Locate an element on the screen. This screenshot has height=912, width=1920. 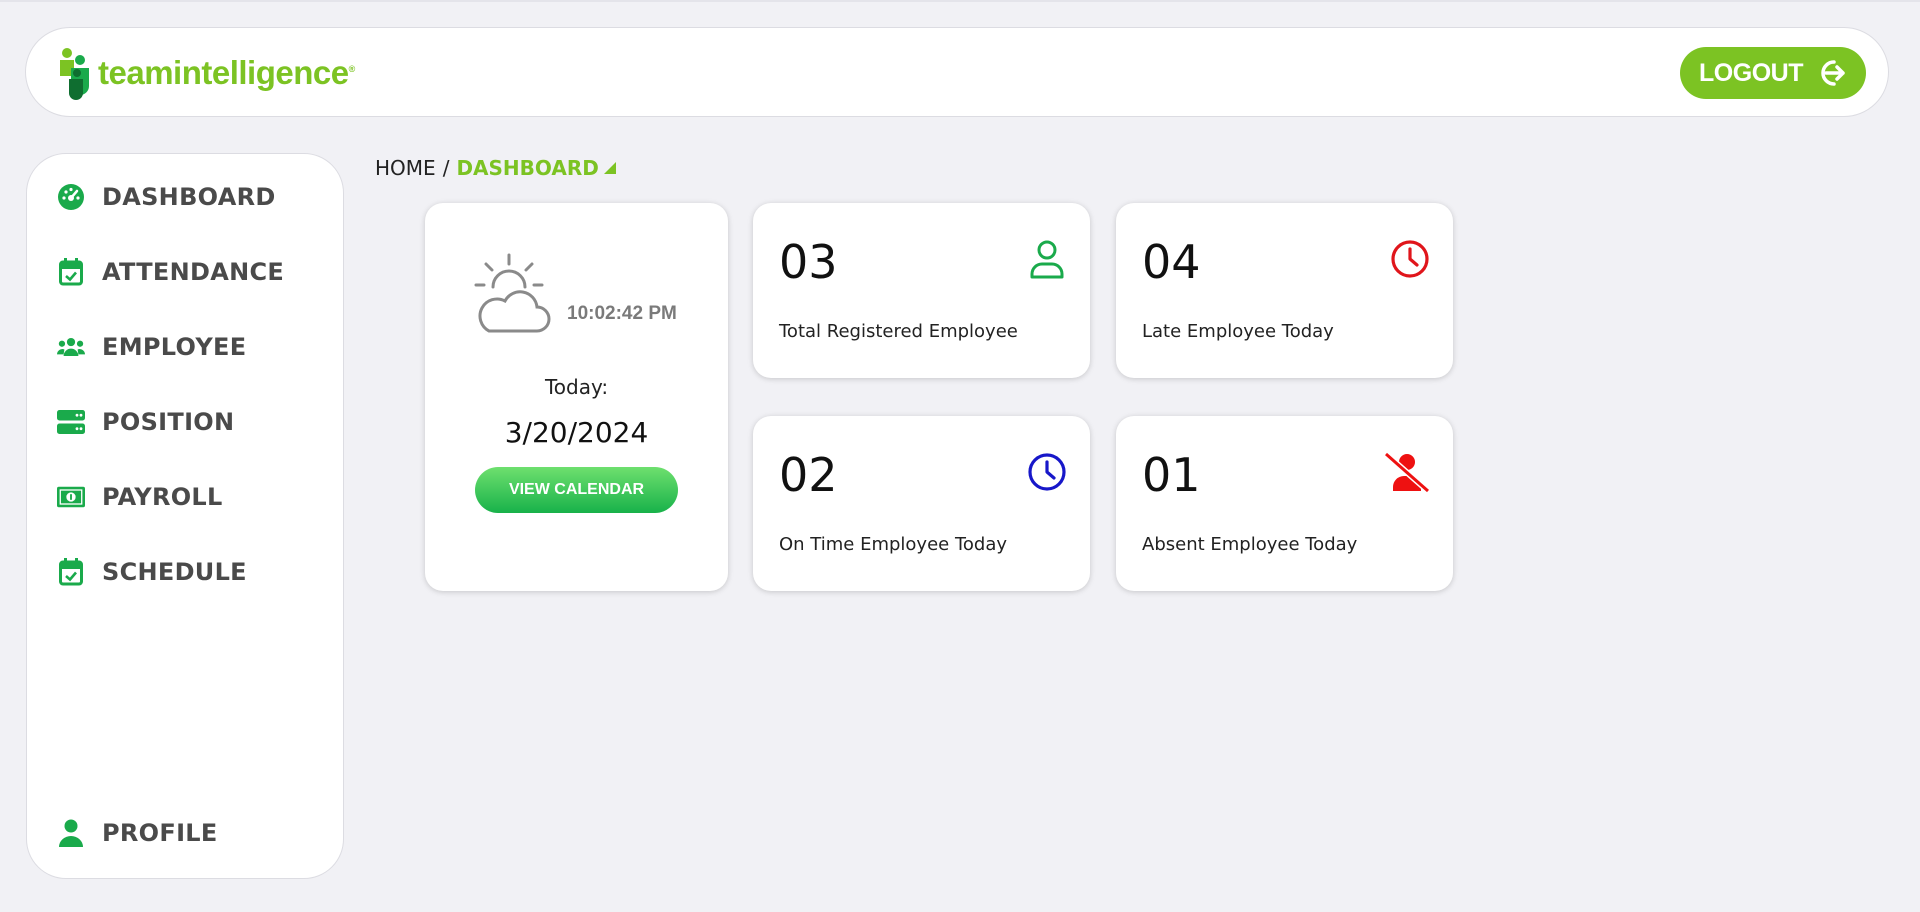
breadcrumb-corner-icon is located at coordinates (609, 168).